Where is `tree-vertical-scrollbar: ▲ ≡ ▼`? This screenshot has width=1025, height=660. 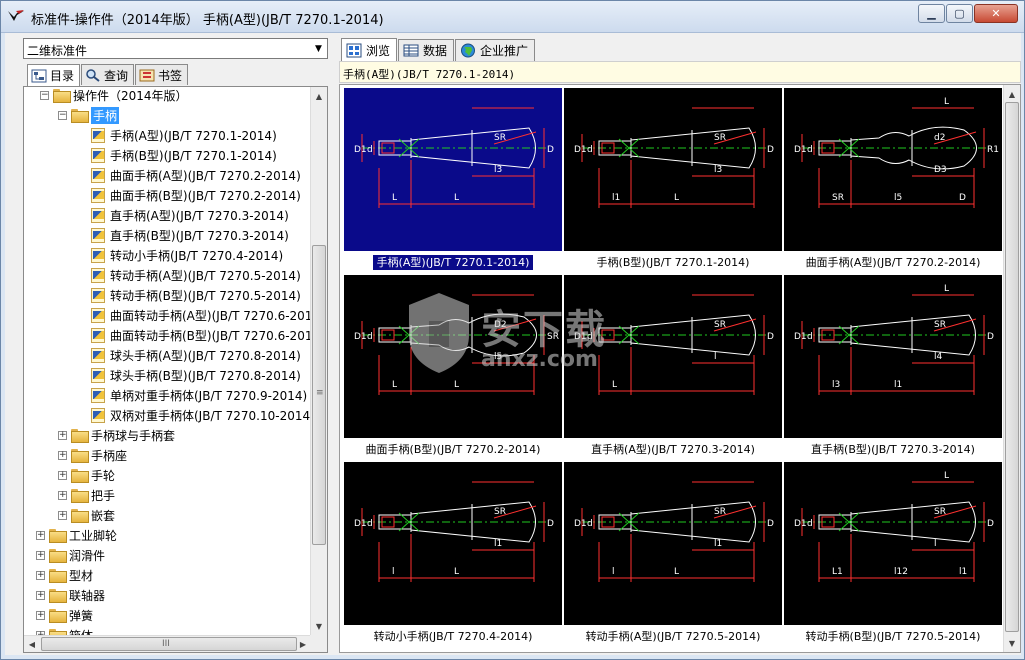 tree-vertical-scrollbar: ▲ ≡ ▼ is located at coordinates (318, 361).